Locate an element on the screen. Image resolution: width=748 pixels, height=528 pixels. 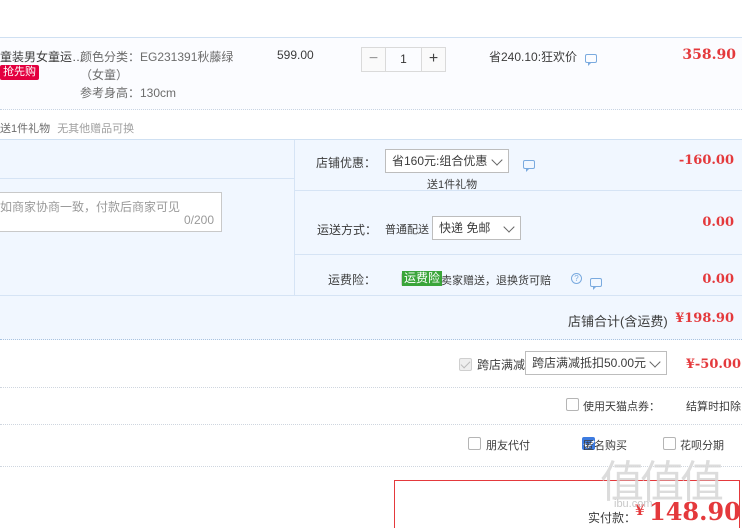
sku-gender: （女童） is located at coordinates (104, 75).